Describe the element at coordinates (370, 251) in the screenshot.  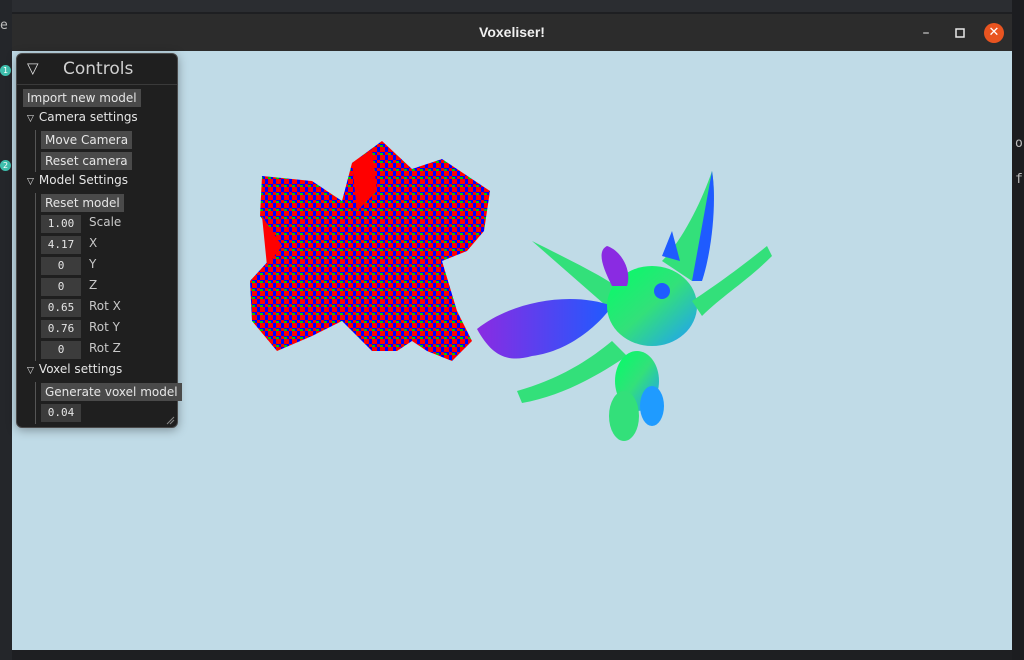
I see `voxel-model` at that location.